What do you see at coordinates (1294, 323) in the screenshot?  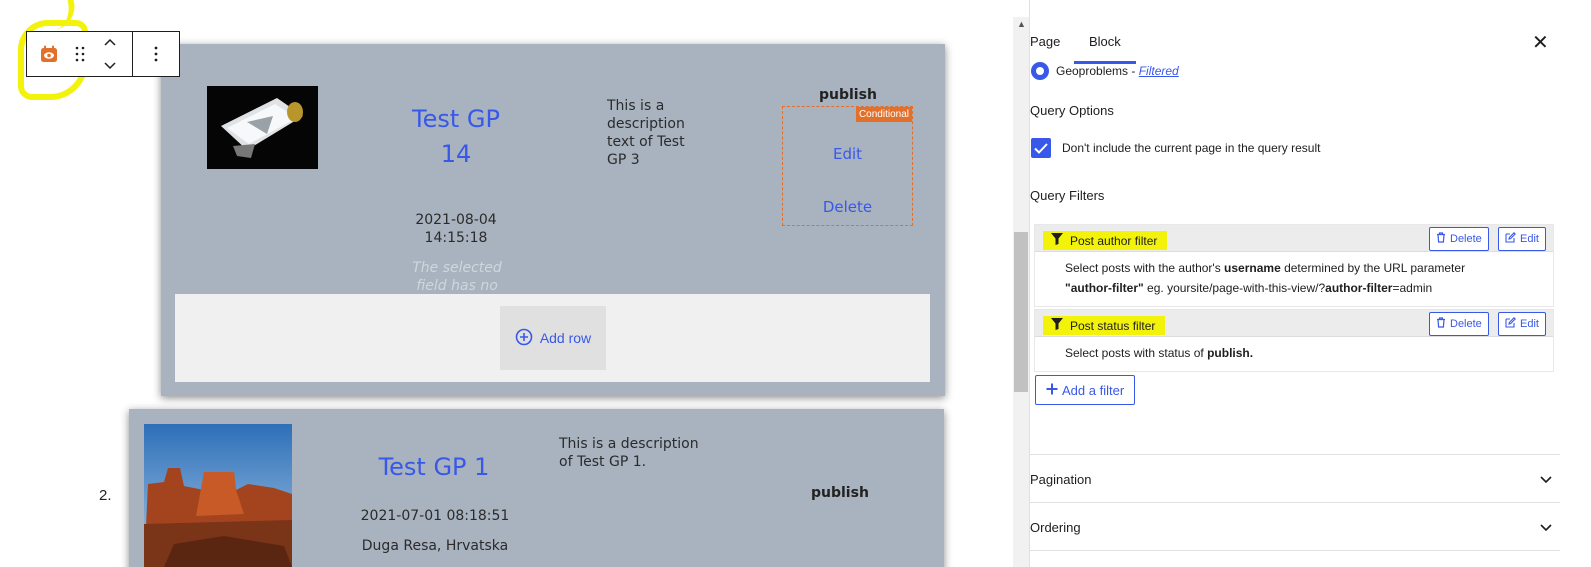 I see `filter-header: Post status filter Delete Edit` at bounding box center [1294, 323].